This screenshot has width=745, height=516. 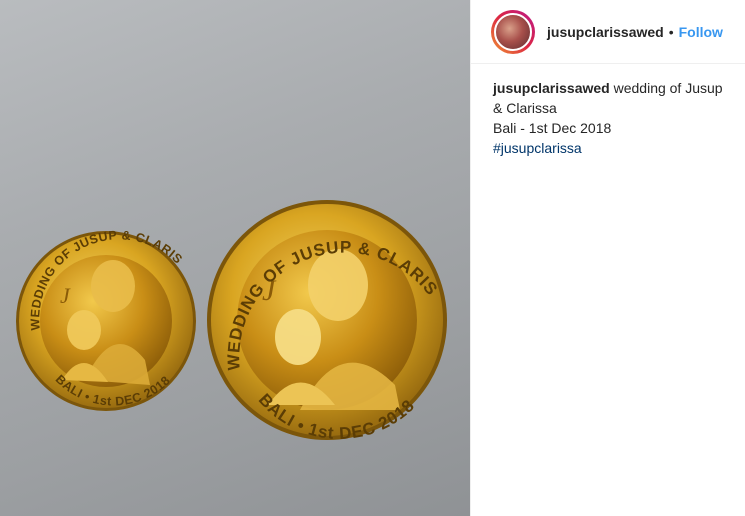 I want to click on post-header: jusupclarissawed • Follow, so click(x=608, y=32).